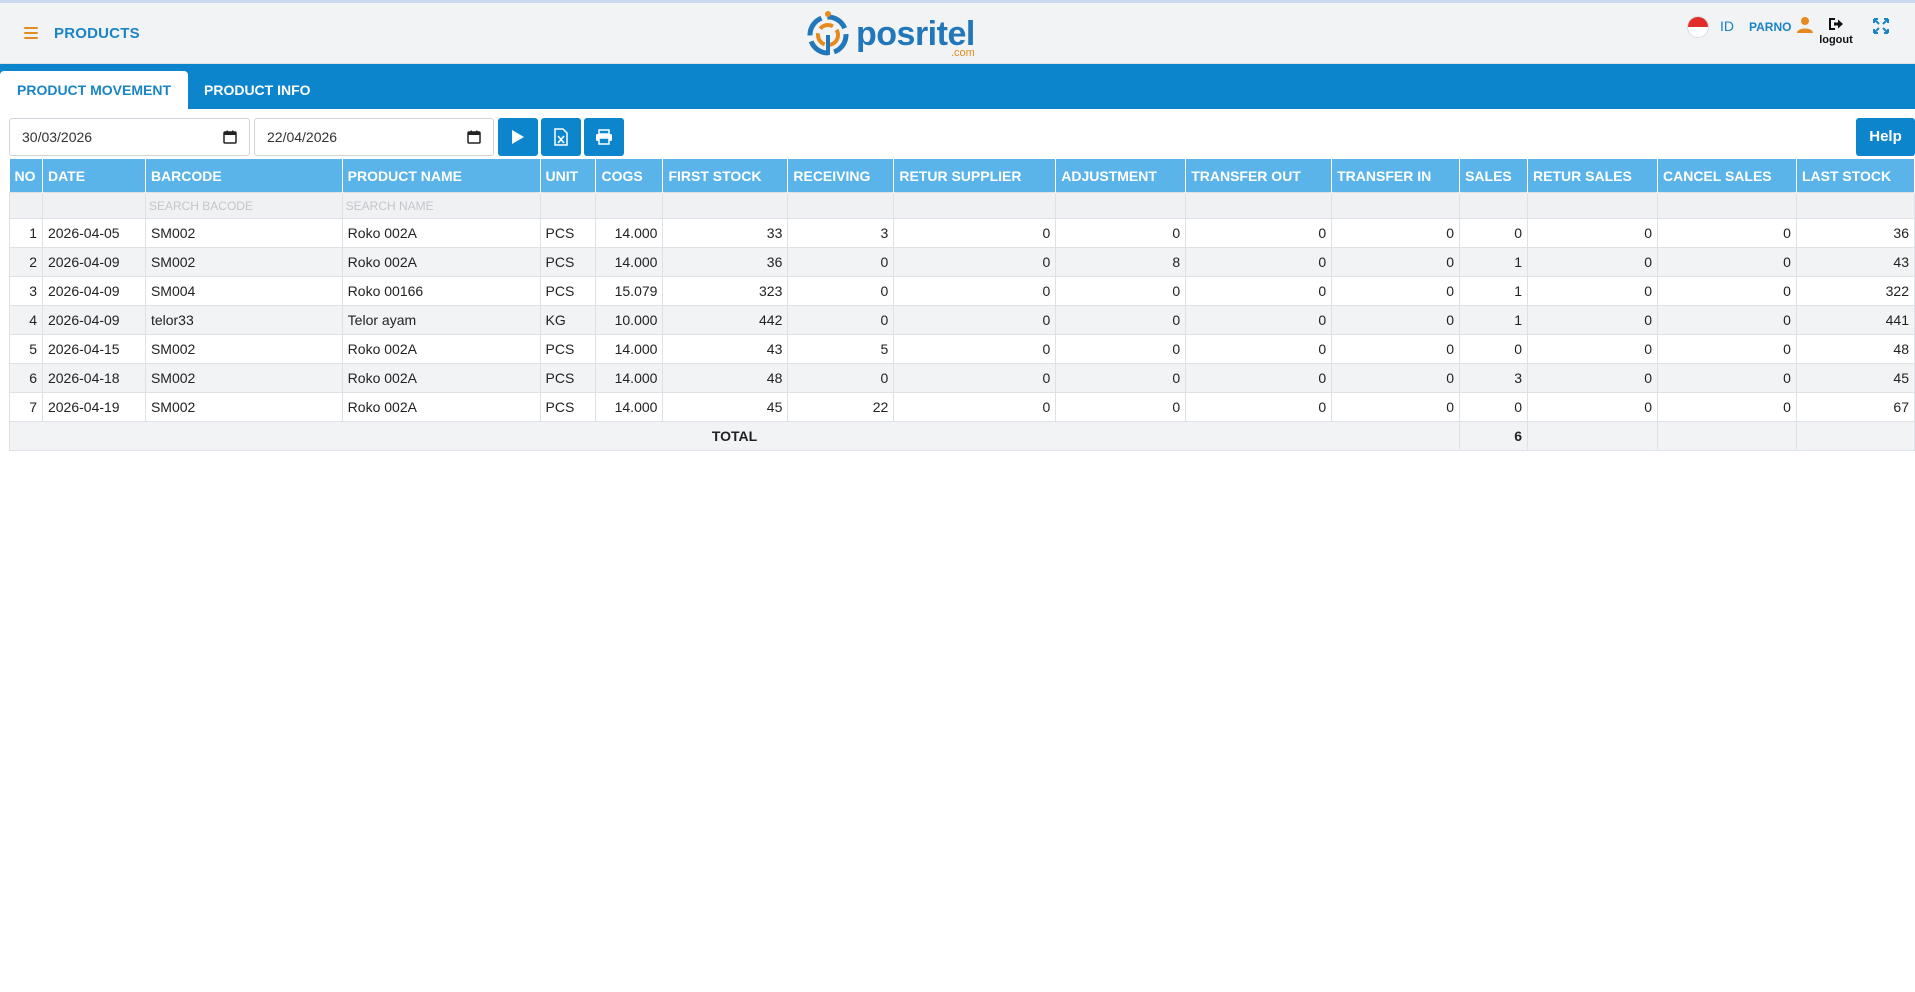  What do you see at coordinates (1881, 26) in the screenshot?
I see `fullscreen-icon` at bounding box center [1881, 26].